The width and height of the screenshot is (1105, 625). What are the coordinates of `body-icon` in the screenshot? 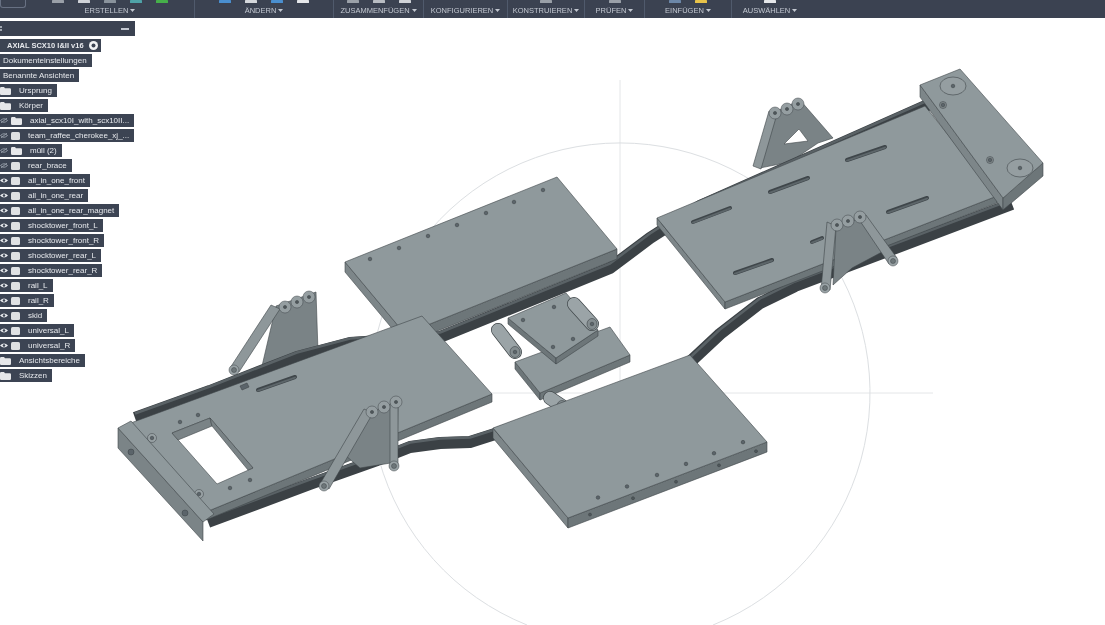 It's located at (15, 135).